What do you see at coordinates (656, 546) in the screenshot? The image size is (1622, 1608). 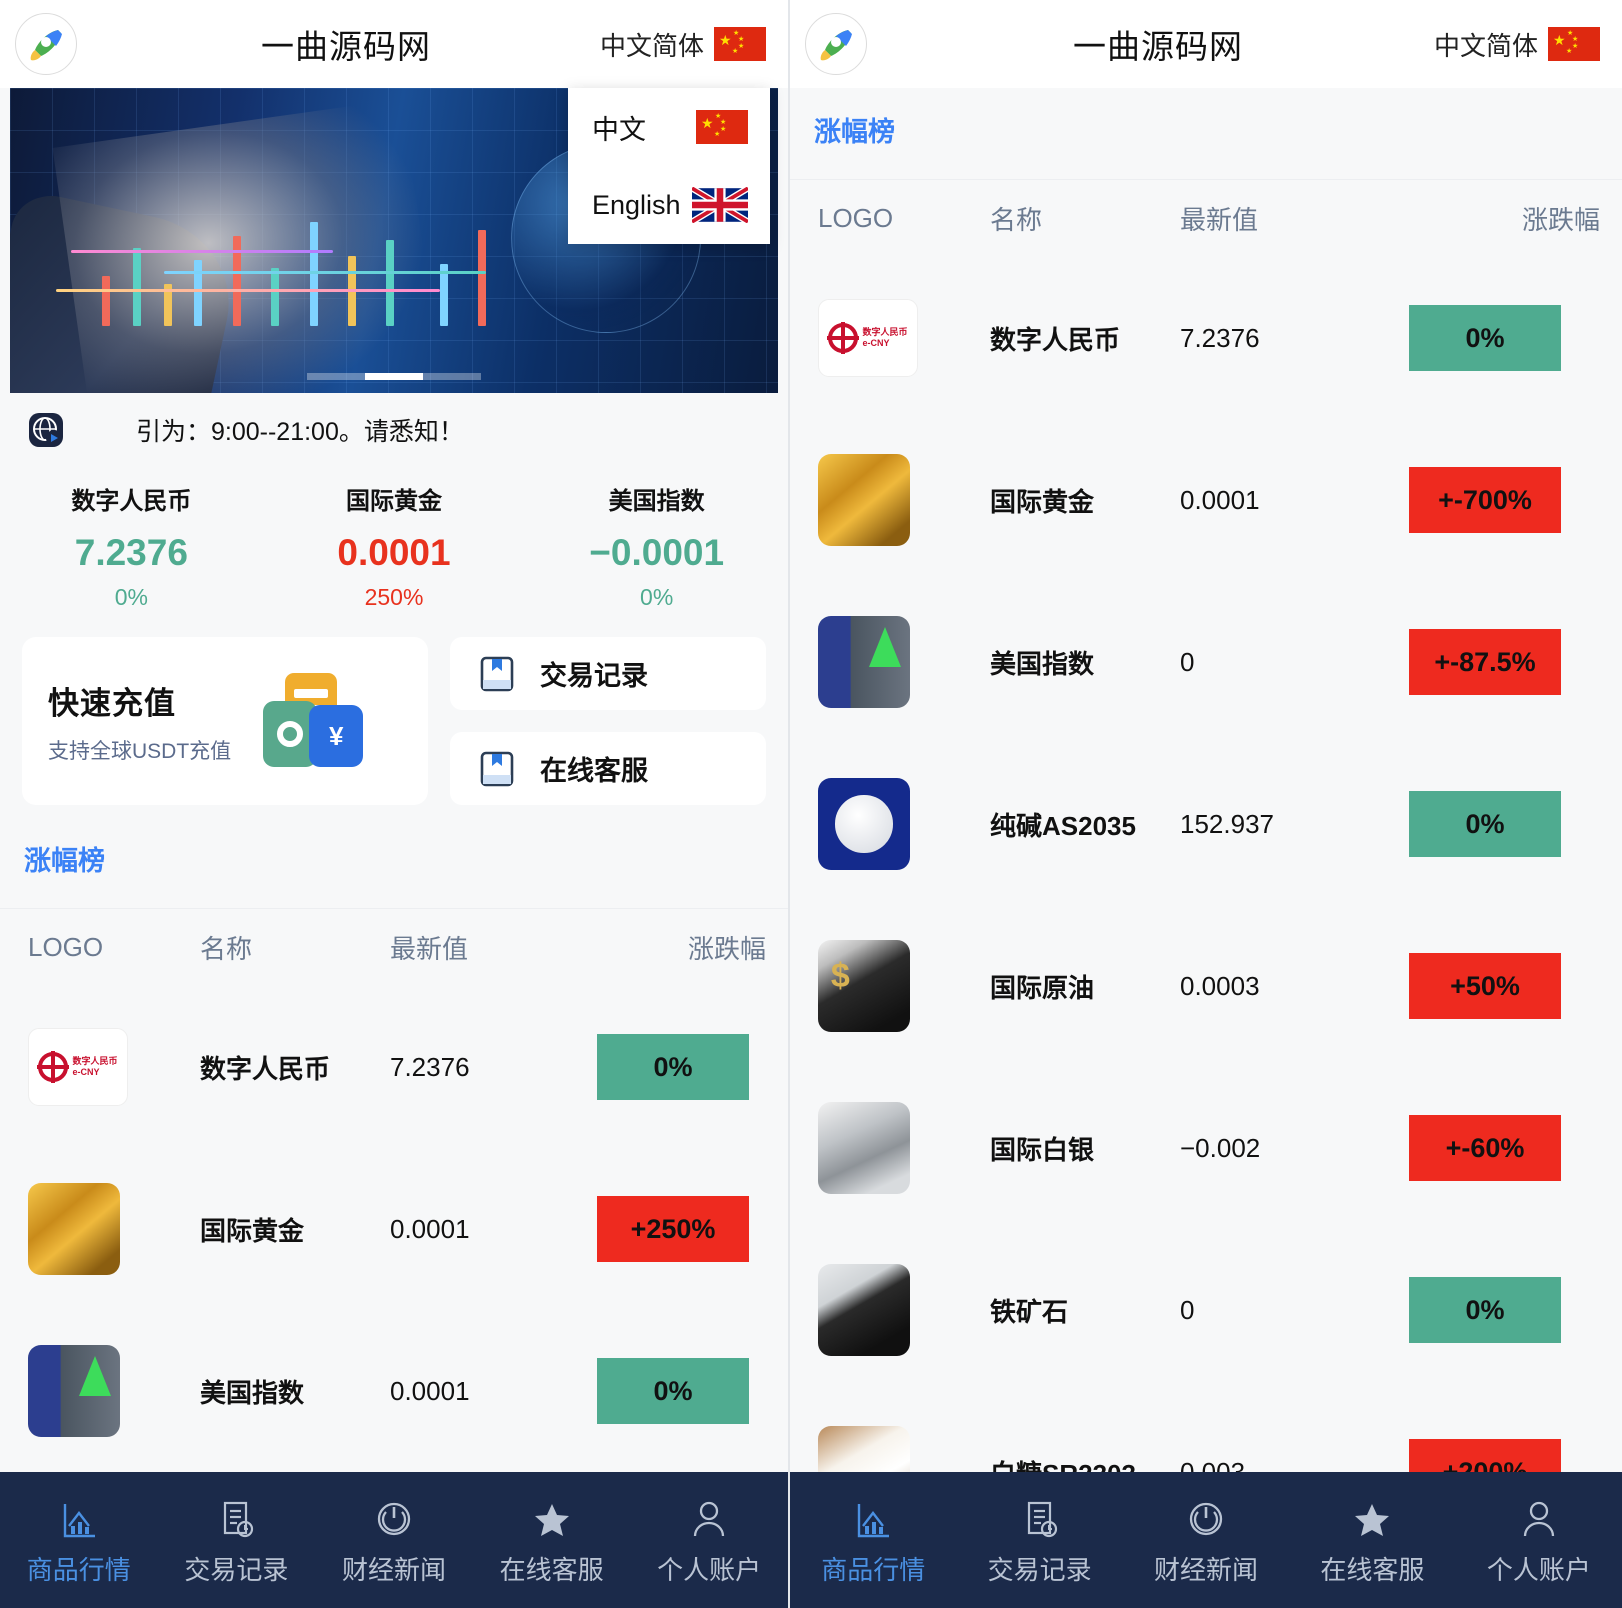 I see `quote-item: 美国指数 −0.0001 0%` at bounding box center [656, 546].